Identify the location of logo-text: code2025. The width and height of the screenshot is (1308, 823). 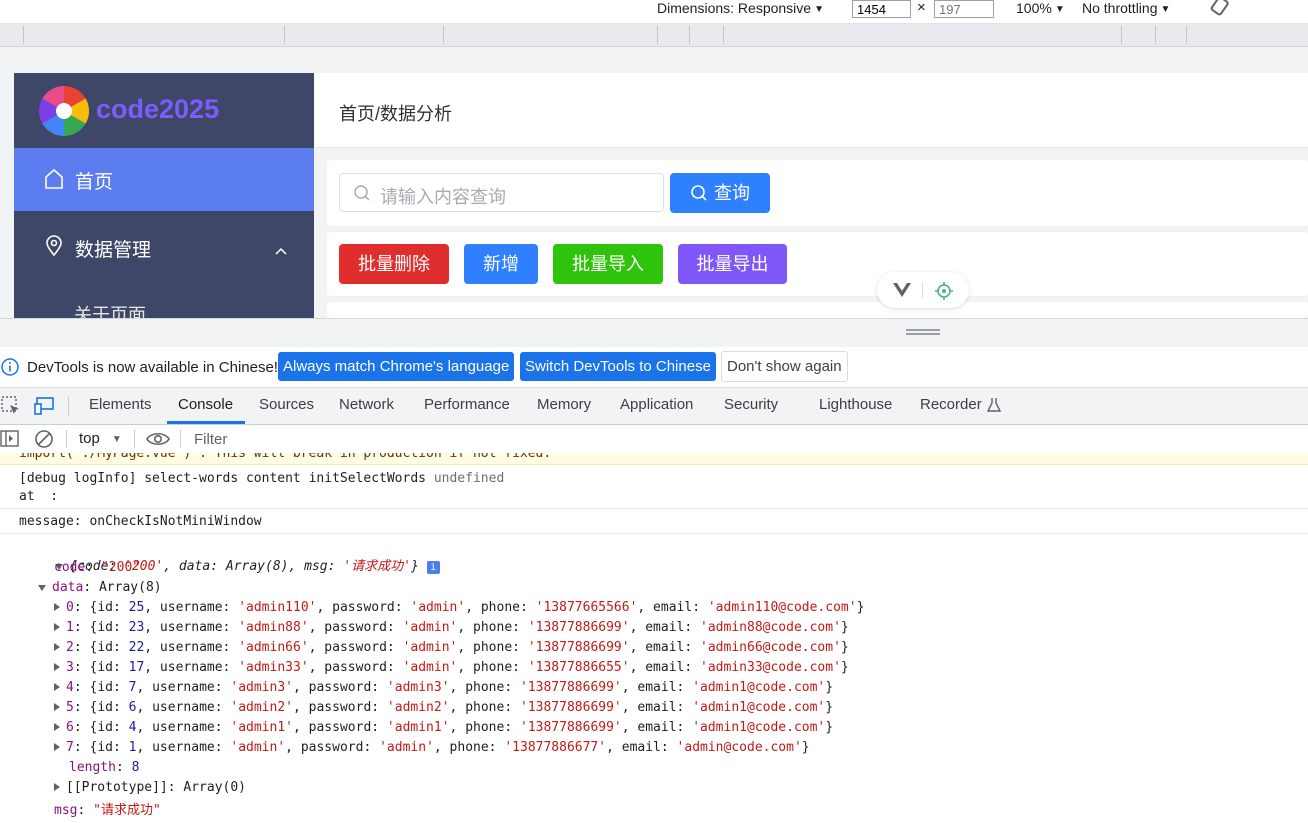
(158, 109).